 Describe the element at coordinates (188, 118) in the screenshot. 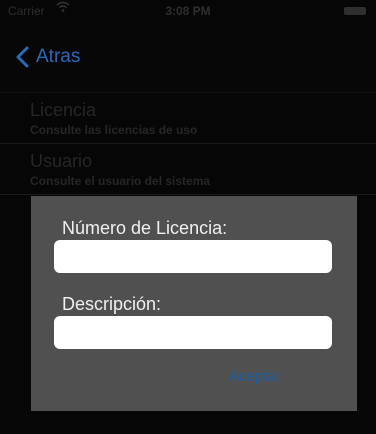

I see `table-row-licencia: Licencia Consulte las licencias de uso` at that location.